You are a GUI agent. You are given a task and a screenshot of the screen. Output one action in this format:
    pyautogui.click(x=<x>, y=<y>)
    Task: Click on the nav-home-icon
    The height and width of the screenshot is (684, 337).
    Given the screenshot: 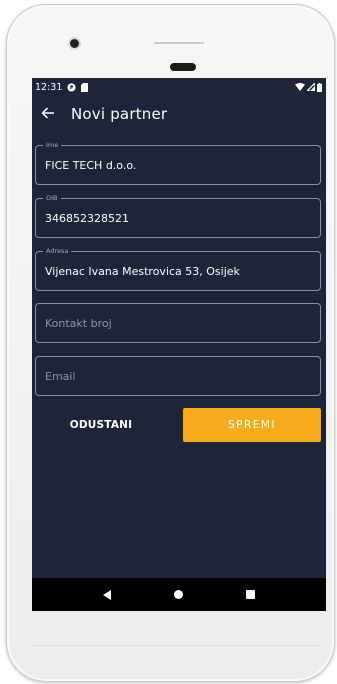 What is the action you would take?
    pyautogui.click(x=178, y=594)
    